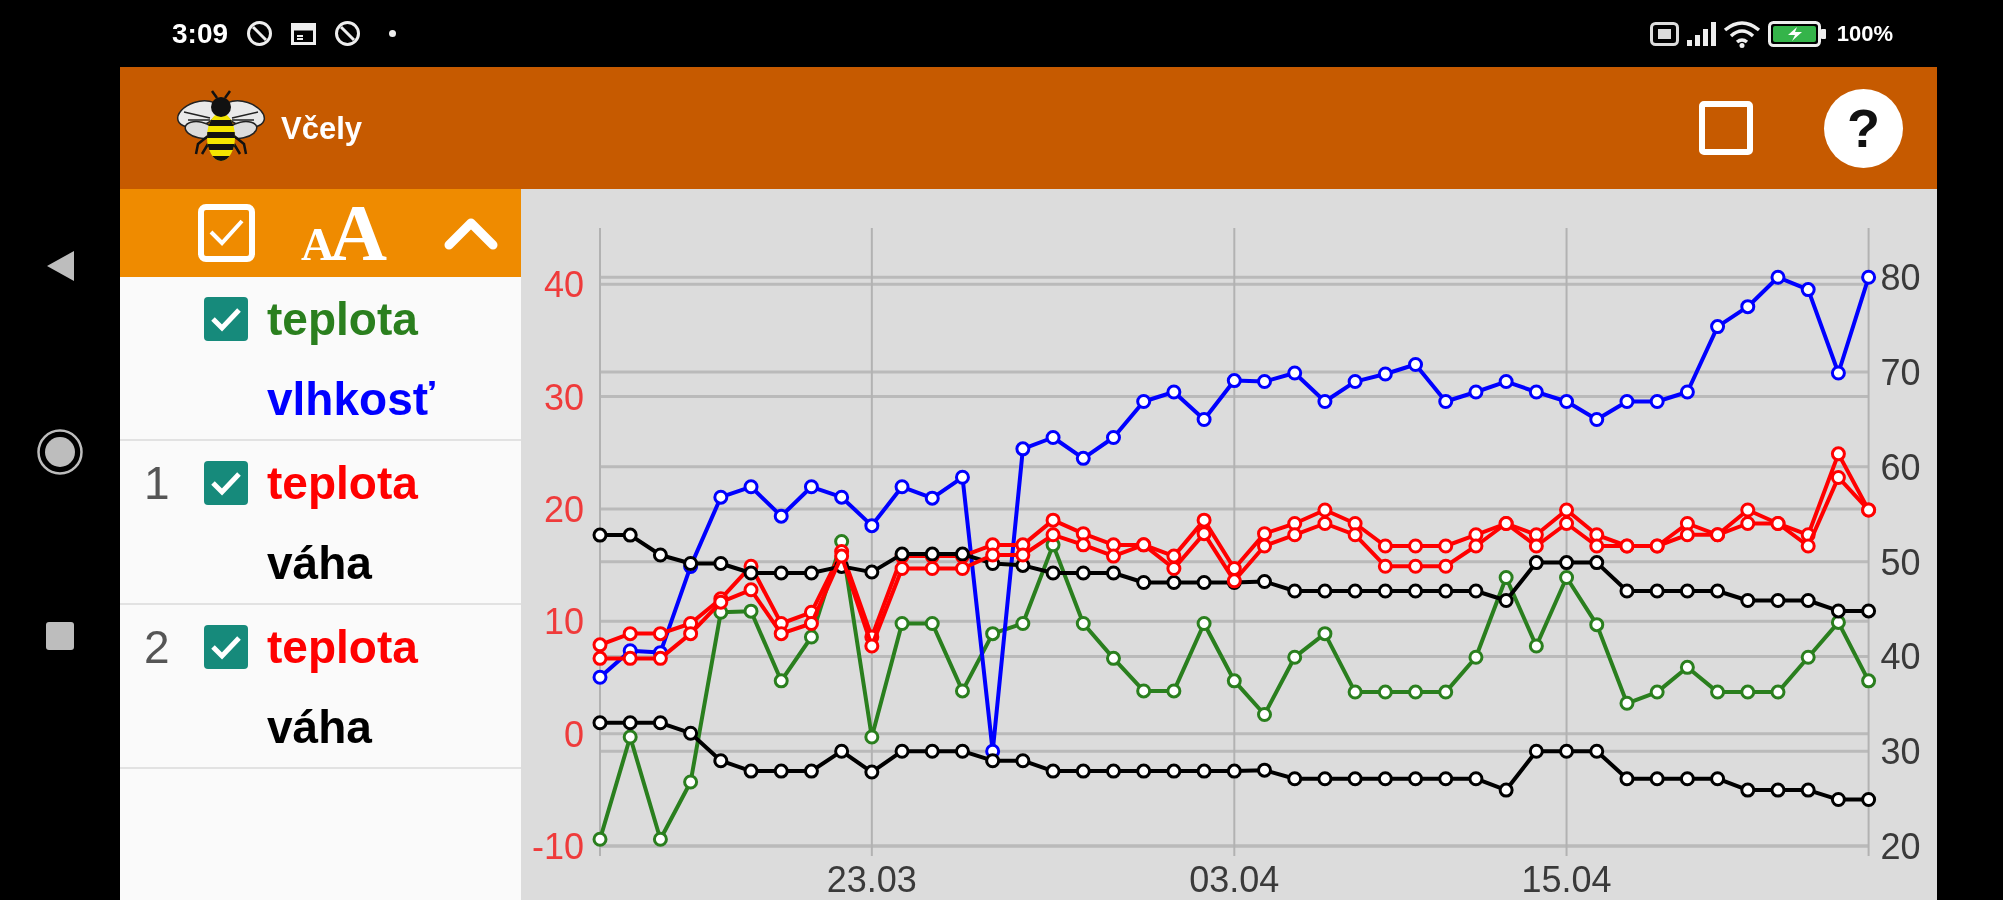  Describe the element at coordinates (557, 846) in the screenshot. I see `axis-tick-label: -10` at that location.